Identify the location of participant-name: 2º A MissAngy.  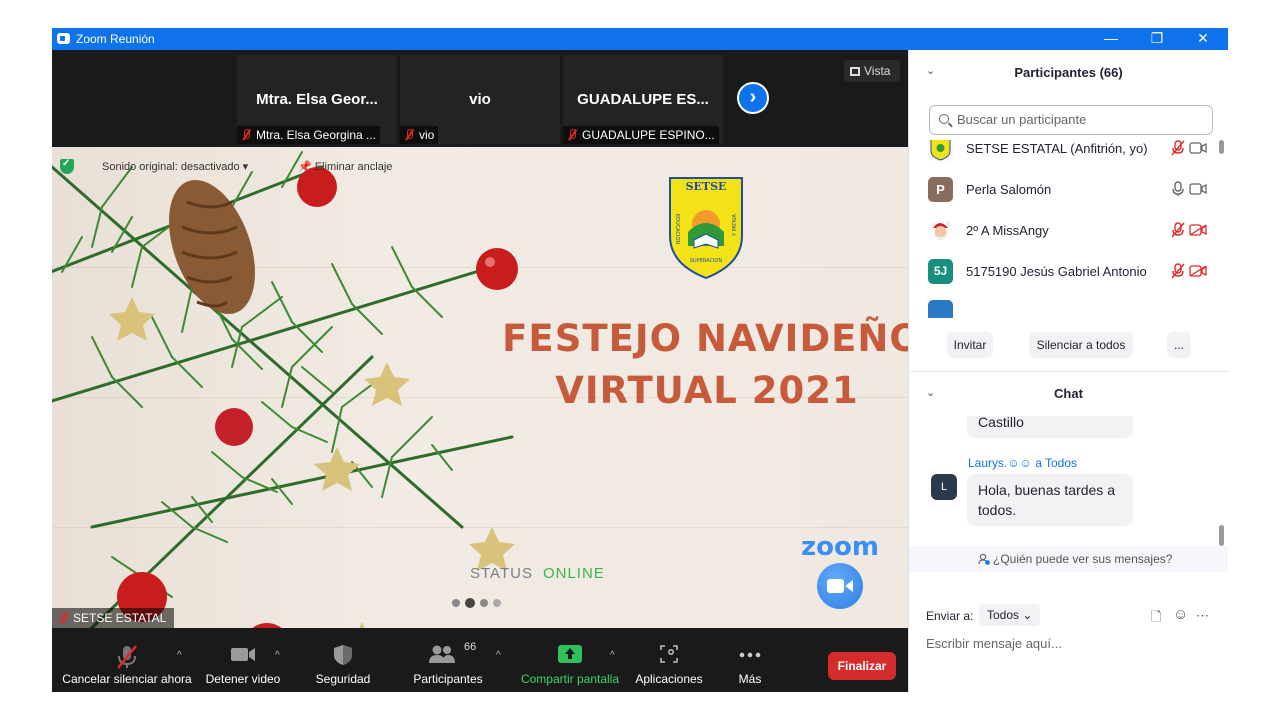
(1007, 230).